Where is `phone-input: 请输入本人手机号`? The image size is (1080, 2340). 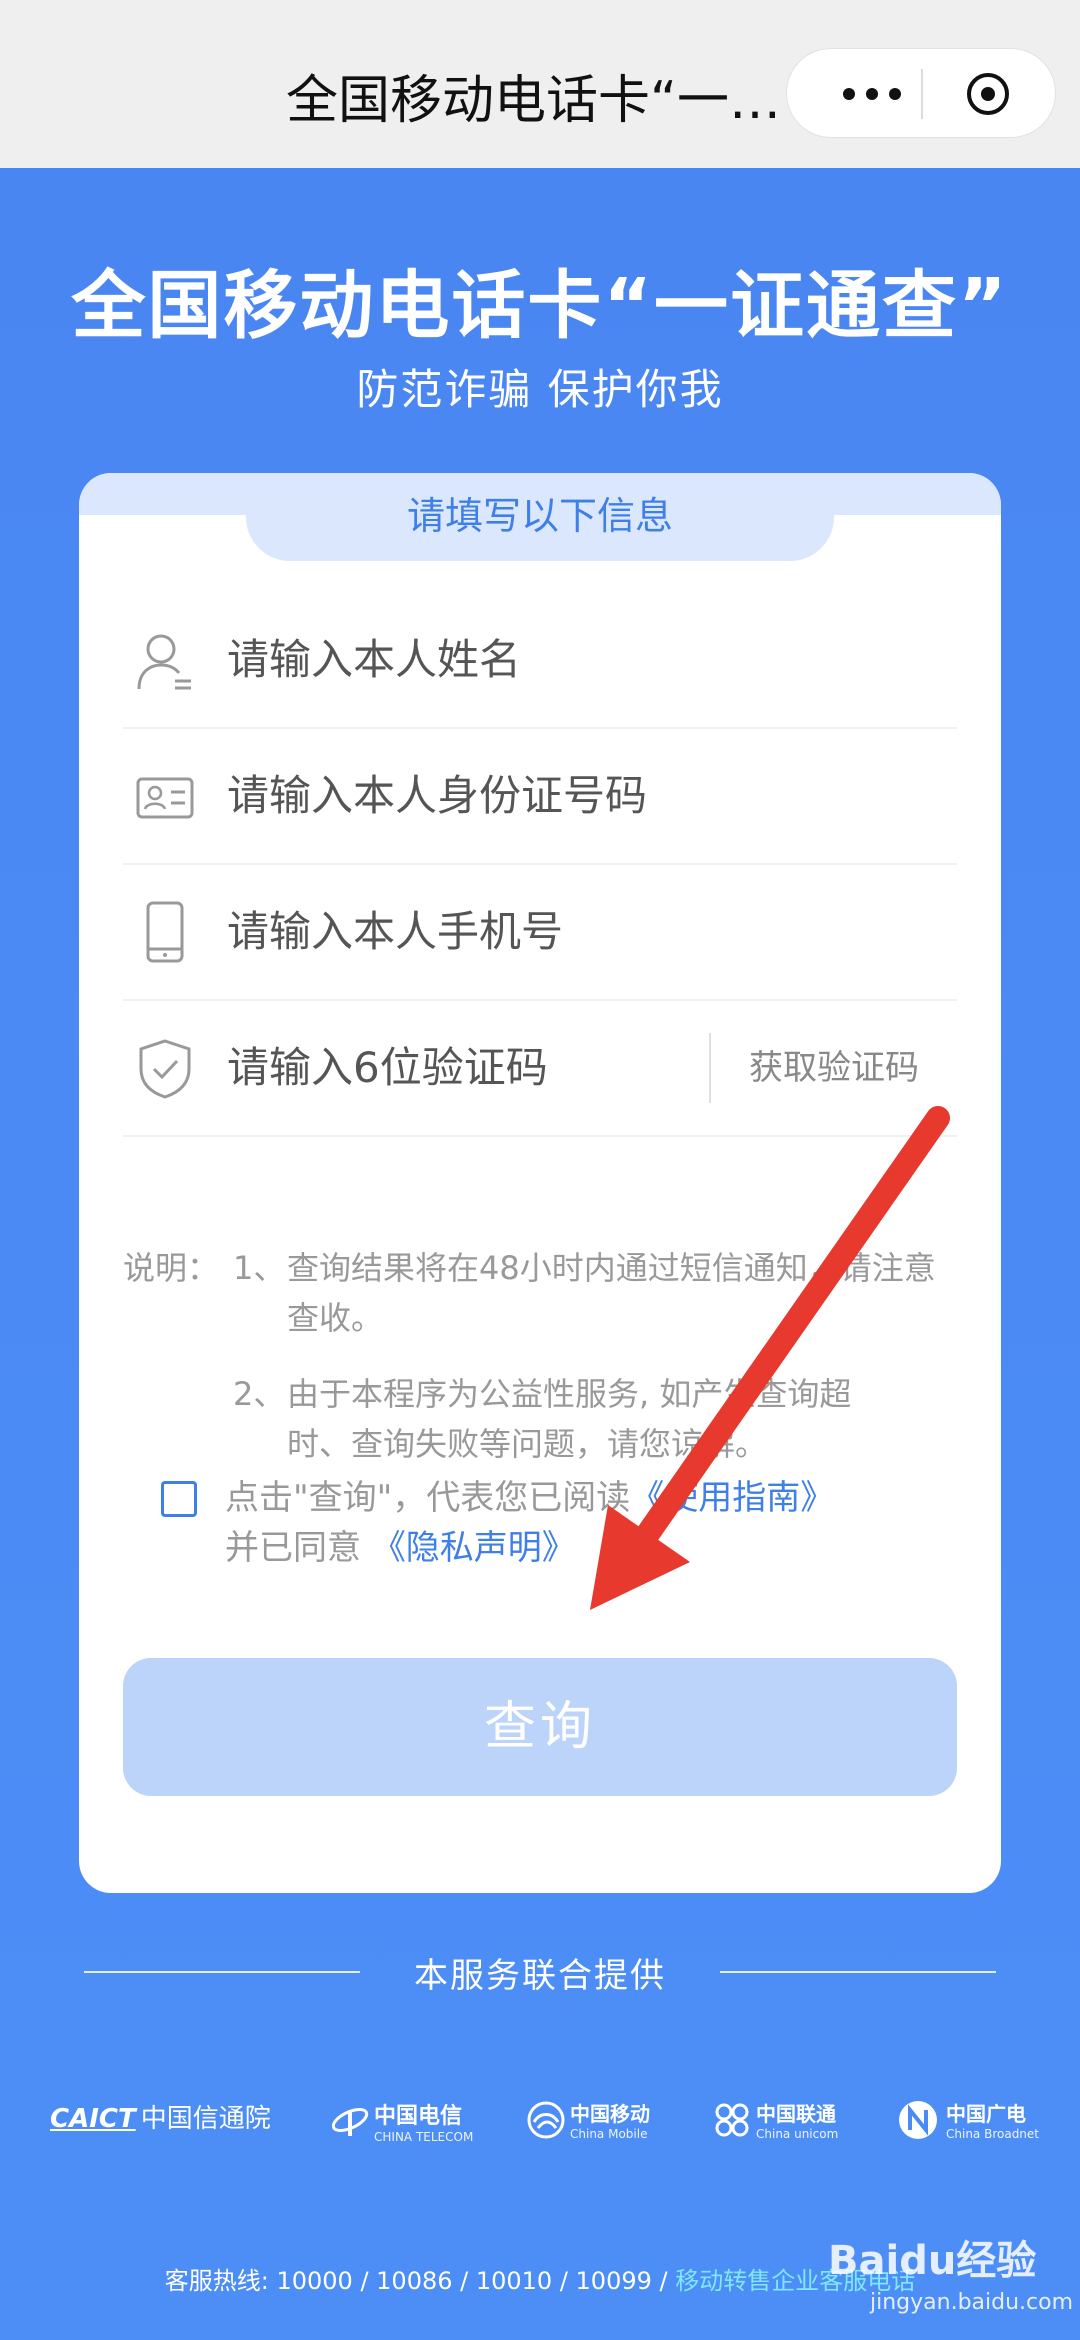
phone-input: 请输入本人手机号 is located at coordinates (395, 932).